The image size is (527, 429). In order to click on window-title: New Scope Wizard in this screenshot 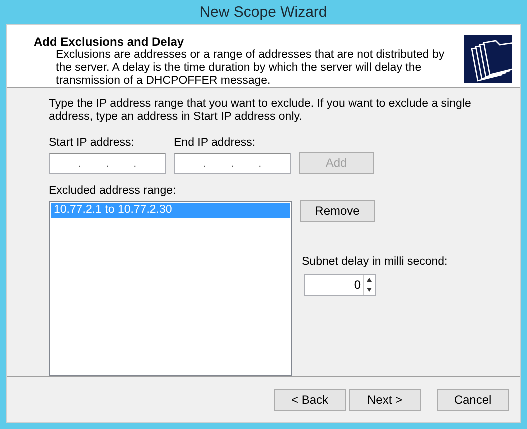, I will do `click(263, 12)`.